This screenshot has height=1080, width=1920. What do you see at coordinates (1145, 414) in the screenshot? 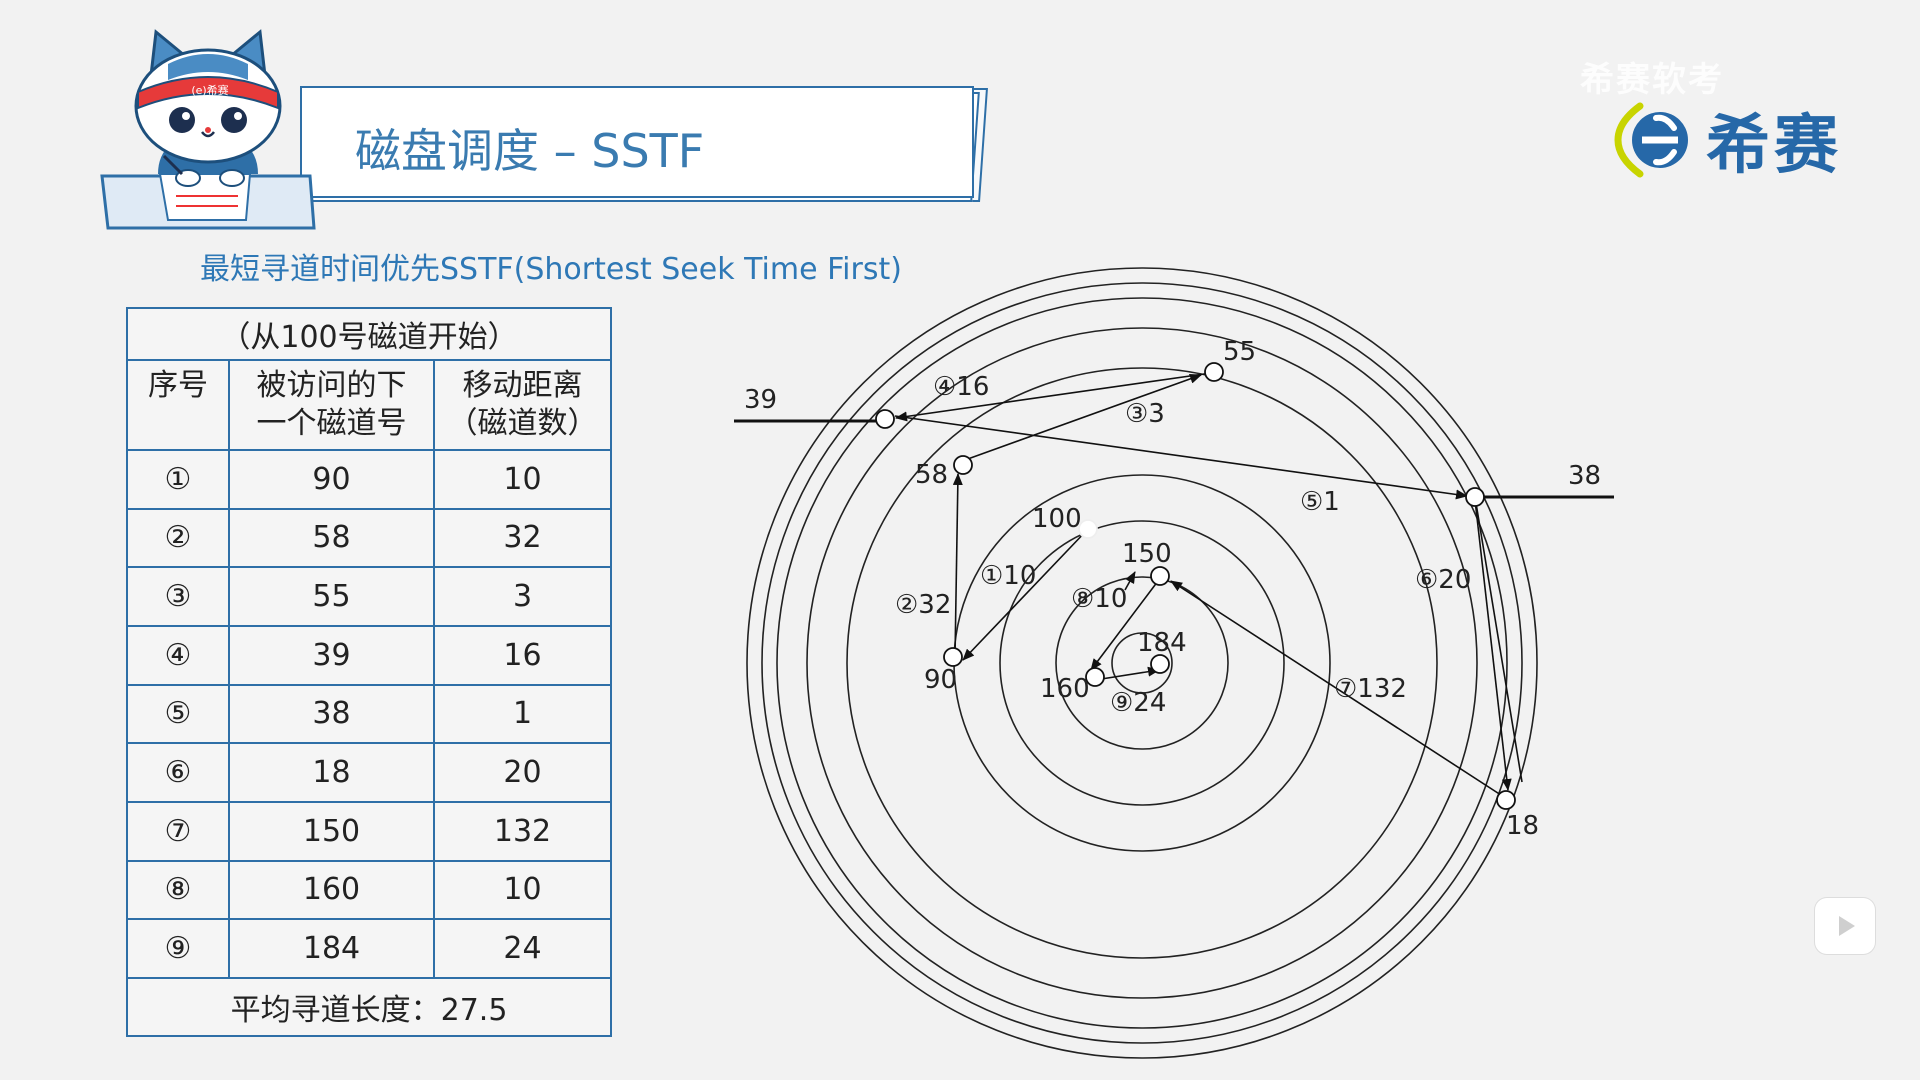
I see `label-move-3: ③3` at bounding box center [1145, 414].